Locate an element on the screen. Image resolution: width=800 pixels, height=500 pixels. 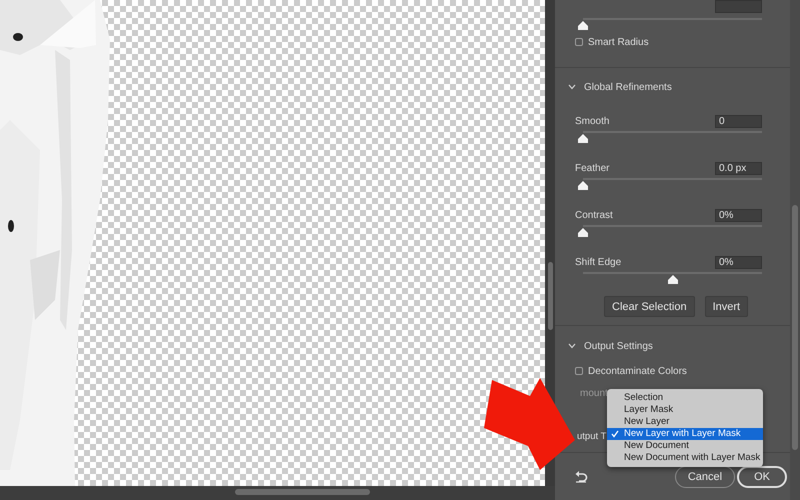
section-title: Global Refinements is located at coordinates (628, 87).